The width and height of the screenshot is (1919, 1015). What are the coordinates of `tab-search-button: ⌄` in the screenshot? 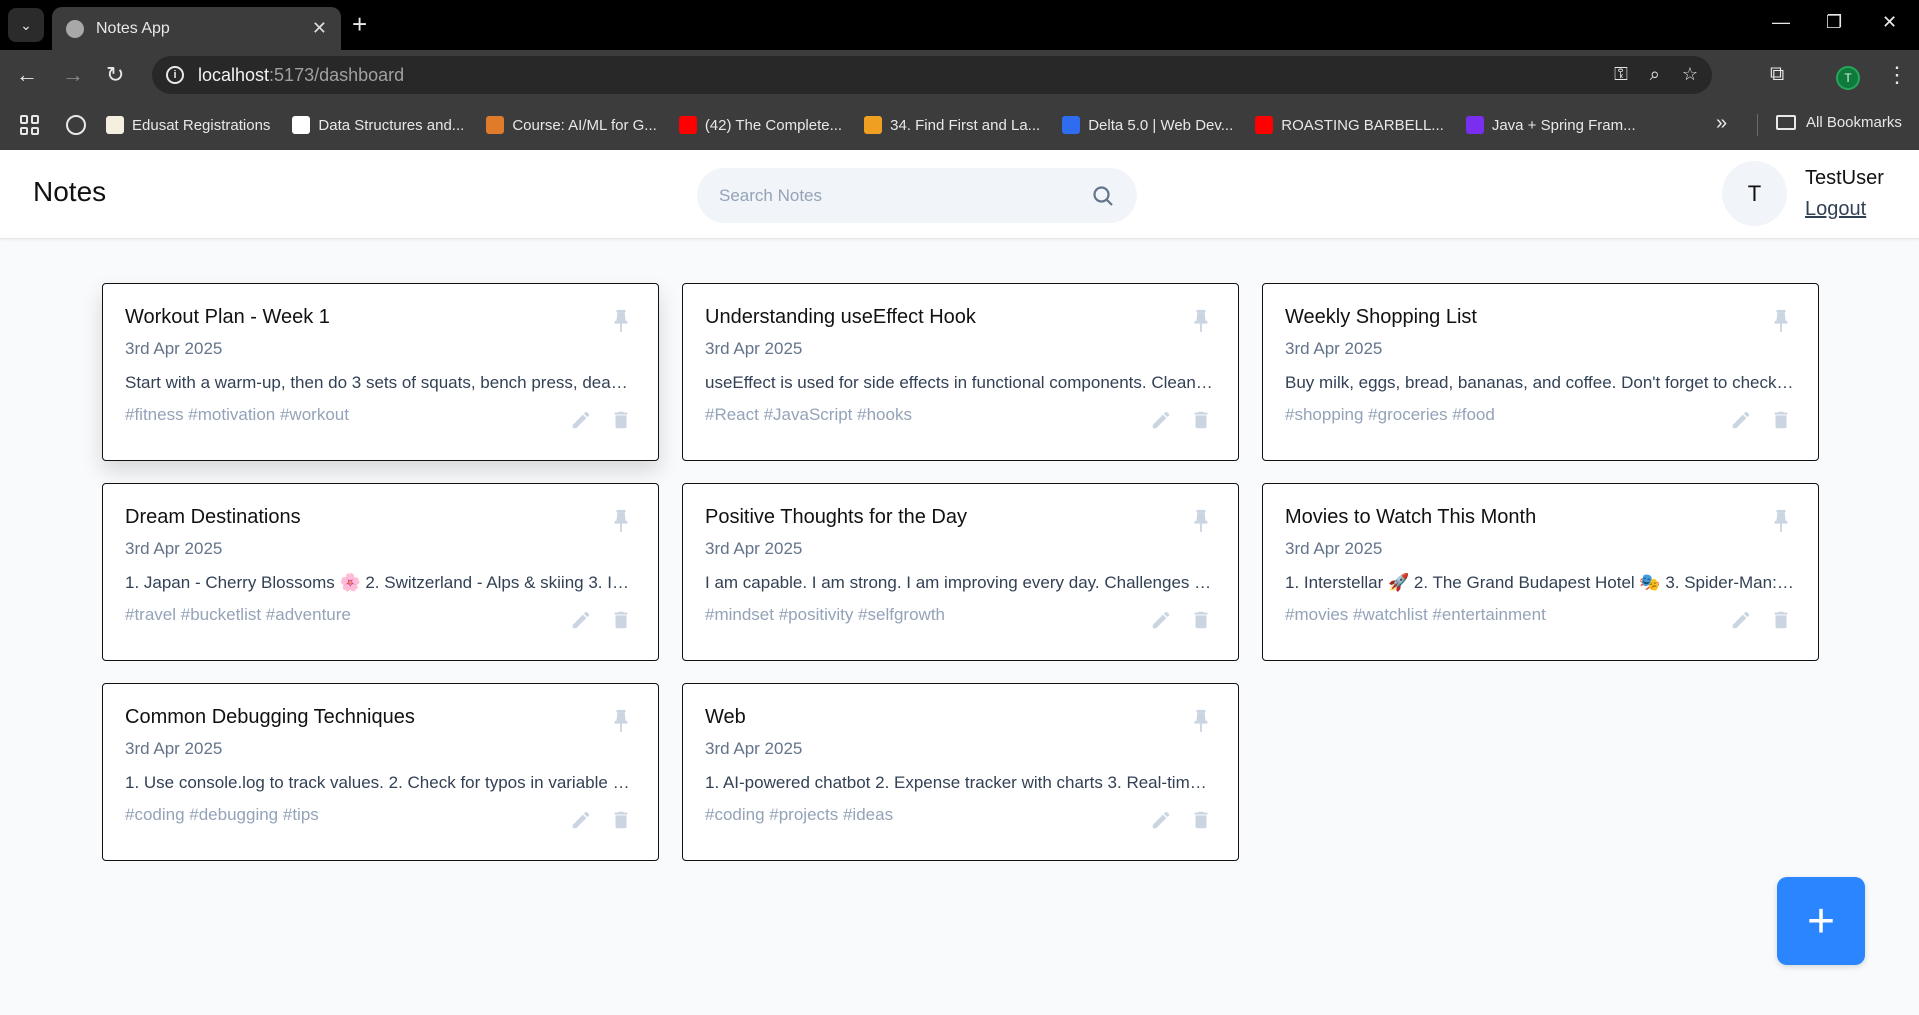 It's located at (26, 25).